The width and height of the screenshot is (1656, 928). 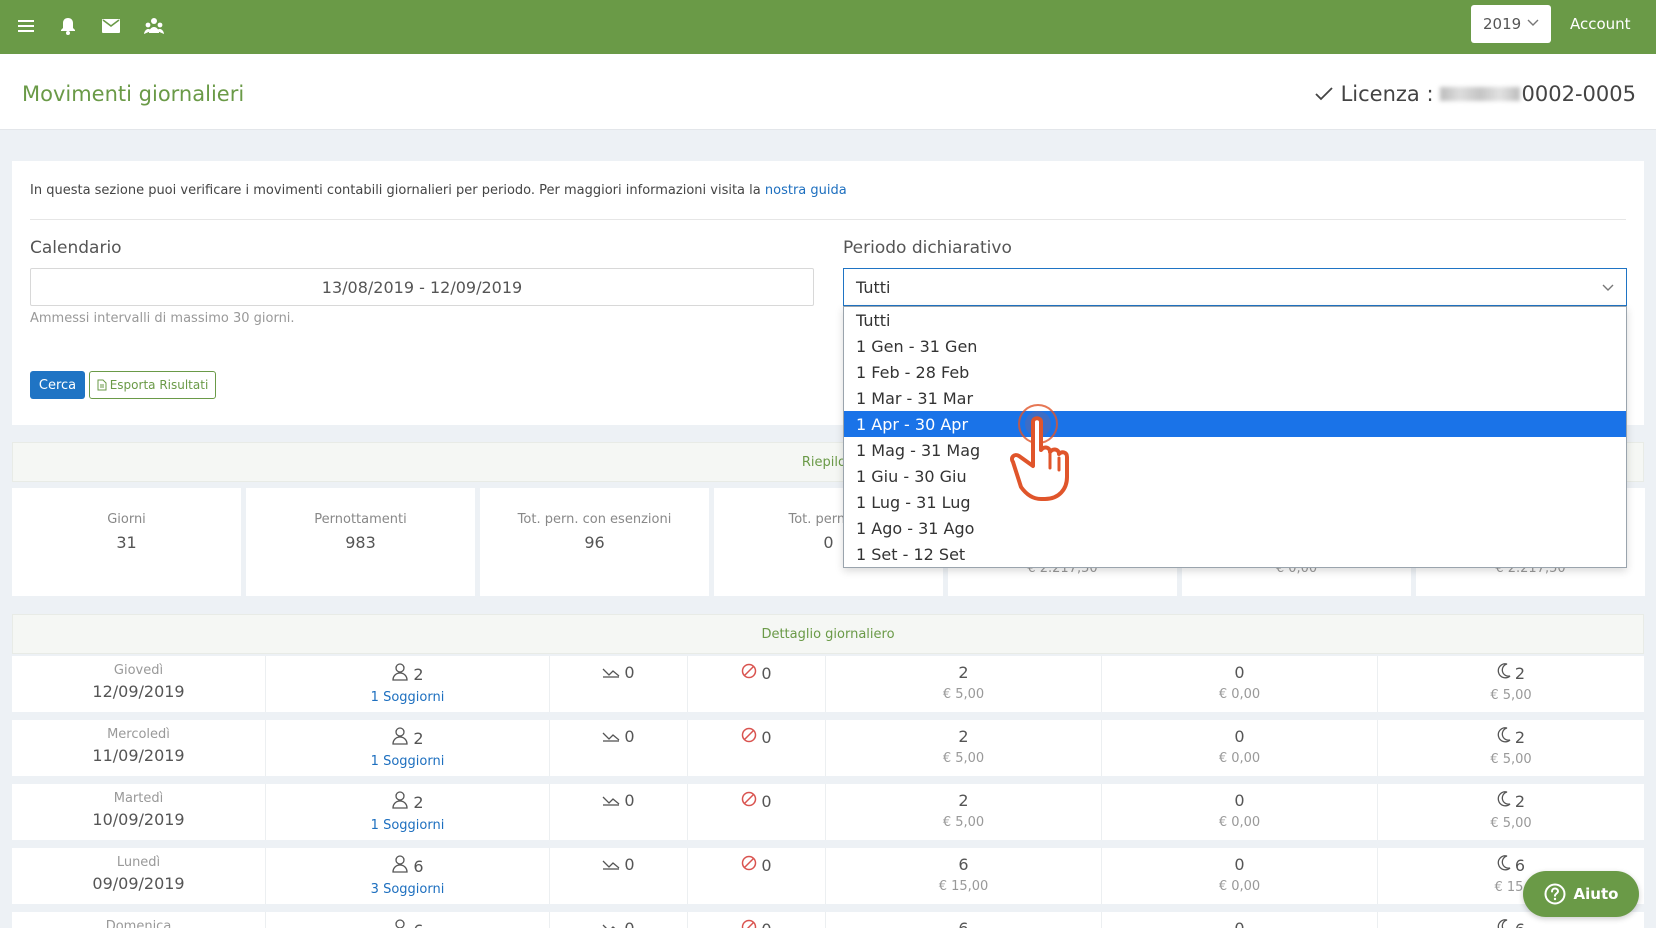 I want to click on stat-value: 96, so click(x=594, y=542).